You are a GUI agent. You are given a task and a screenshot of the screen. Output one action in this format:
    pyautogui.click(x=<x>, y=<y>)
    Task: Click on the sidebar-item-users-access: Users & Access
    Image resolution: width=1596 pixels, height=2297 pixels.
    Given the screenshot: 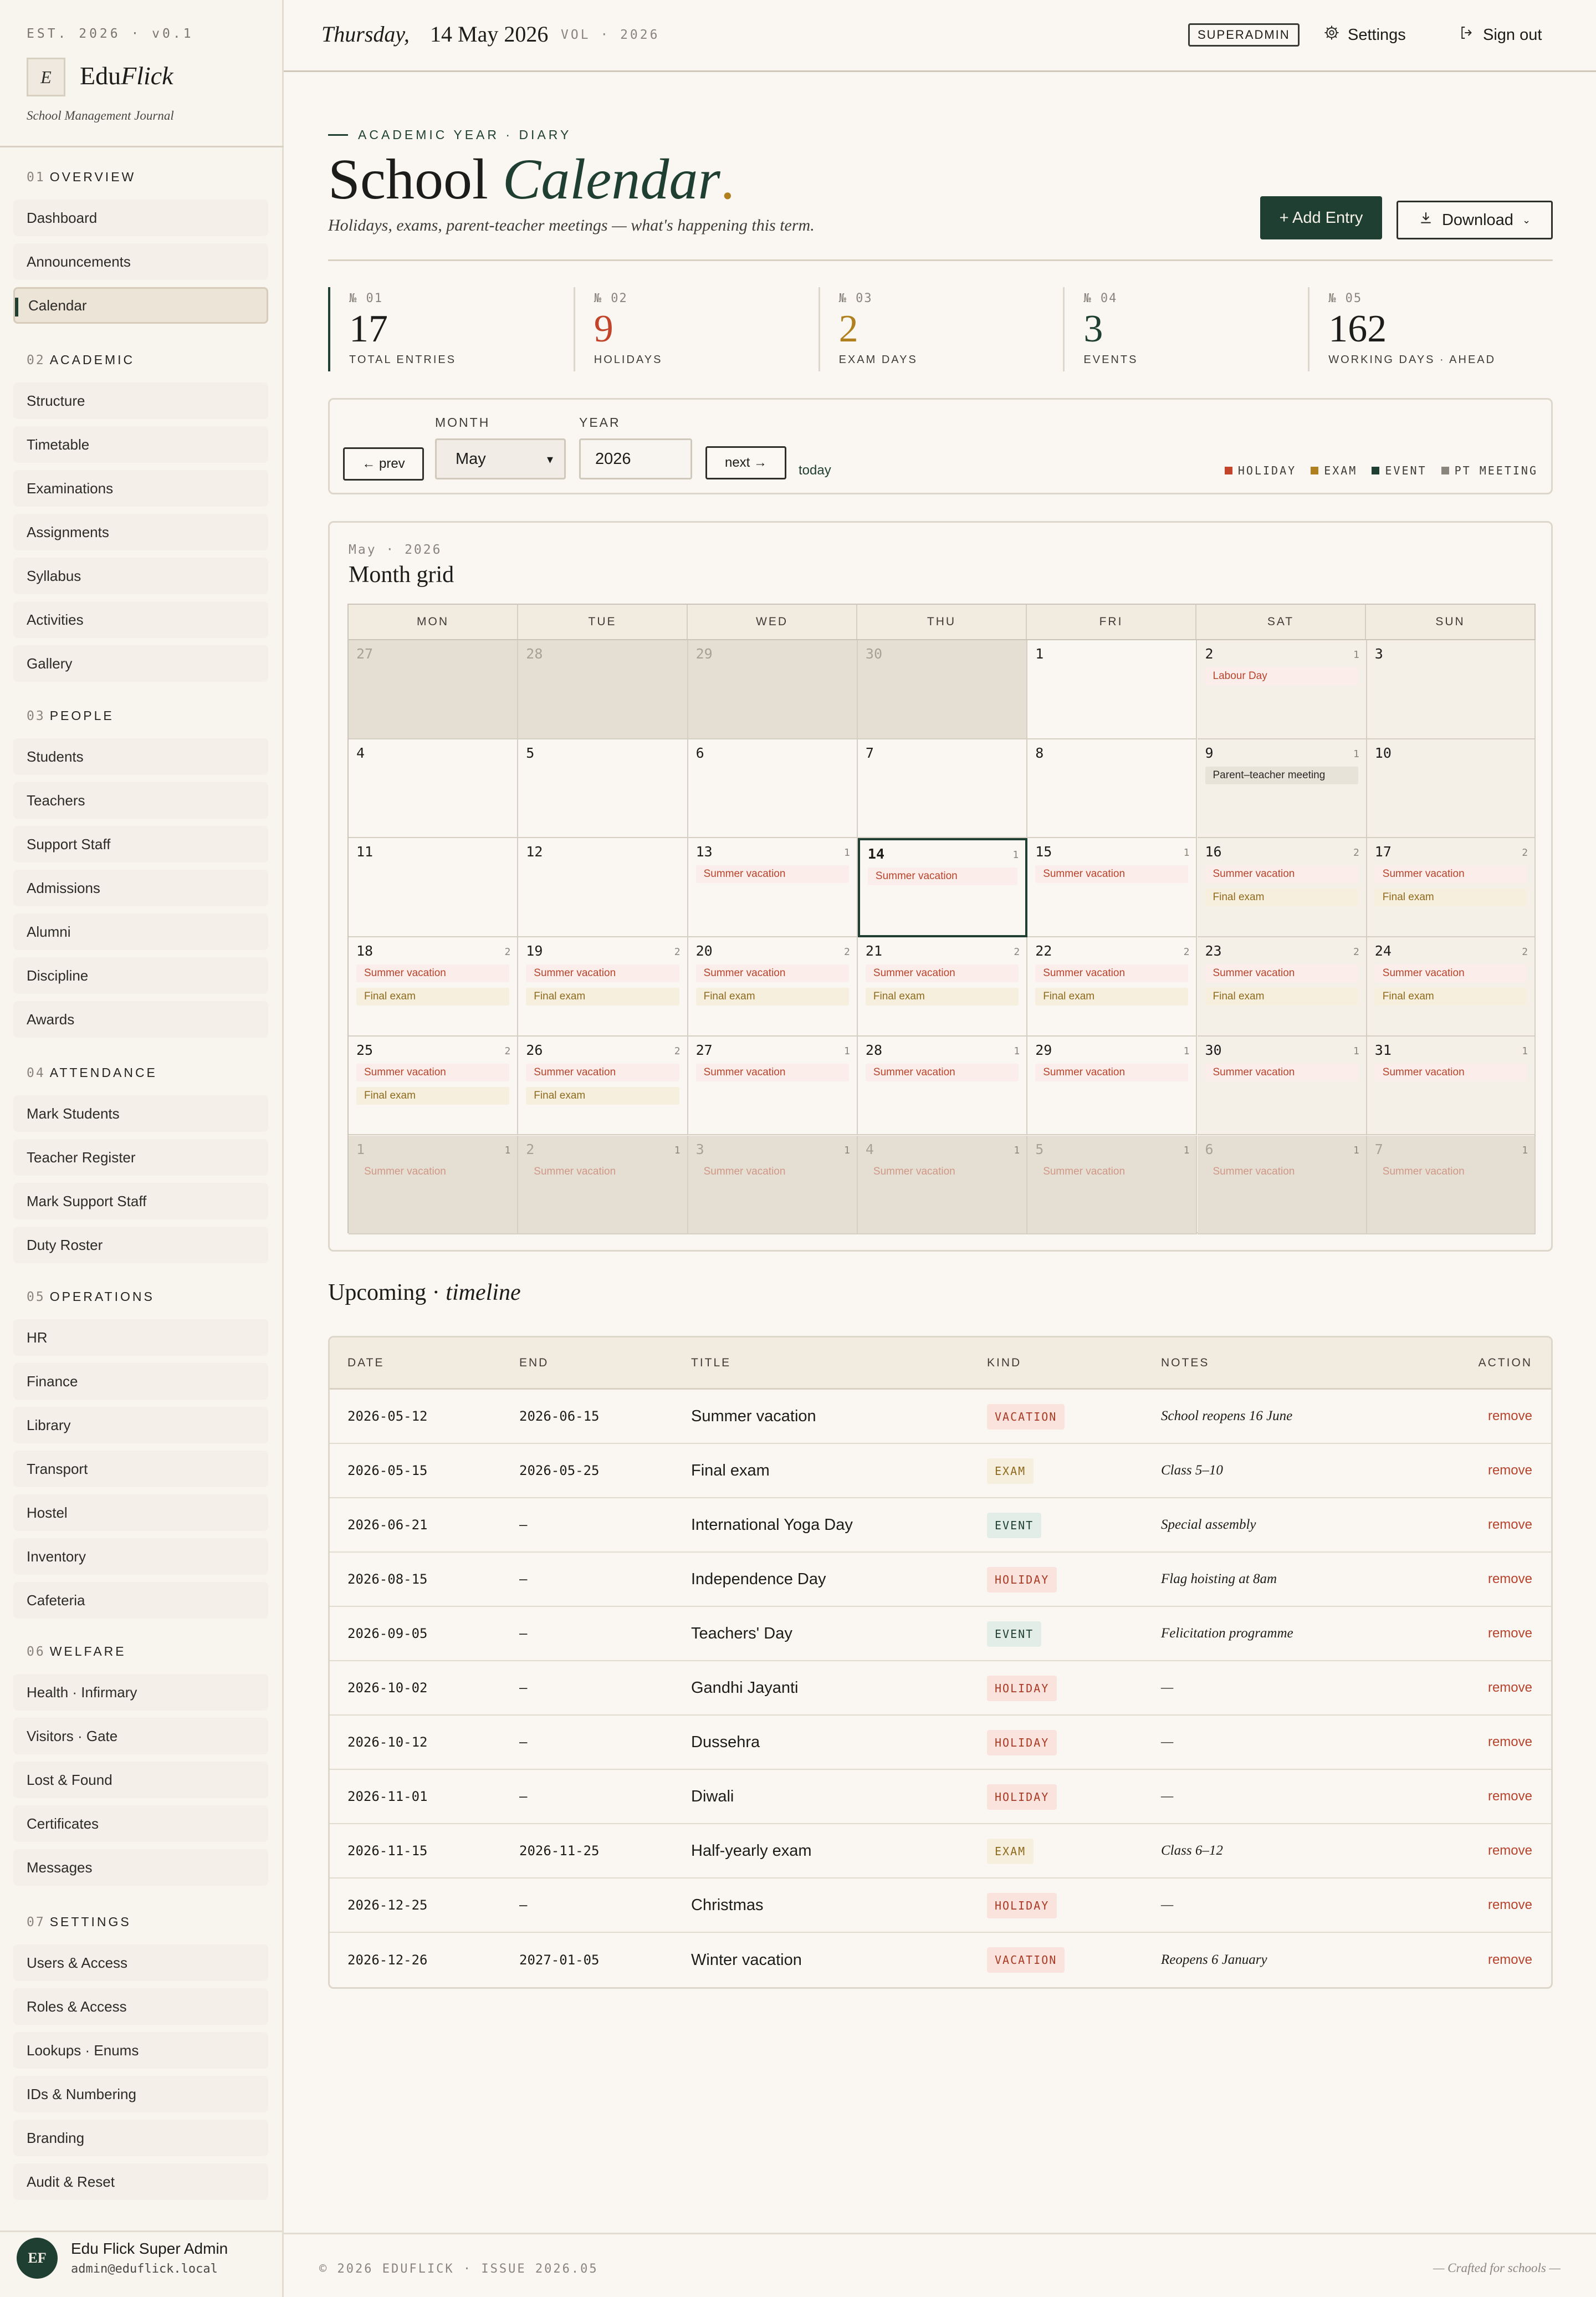 What is the action you would take?
    pyautogui.click(x=140, y=1963)
    